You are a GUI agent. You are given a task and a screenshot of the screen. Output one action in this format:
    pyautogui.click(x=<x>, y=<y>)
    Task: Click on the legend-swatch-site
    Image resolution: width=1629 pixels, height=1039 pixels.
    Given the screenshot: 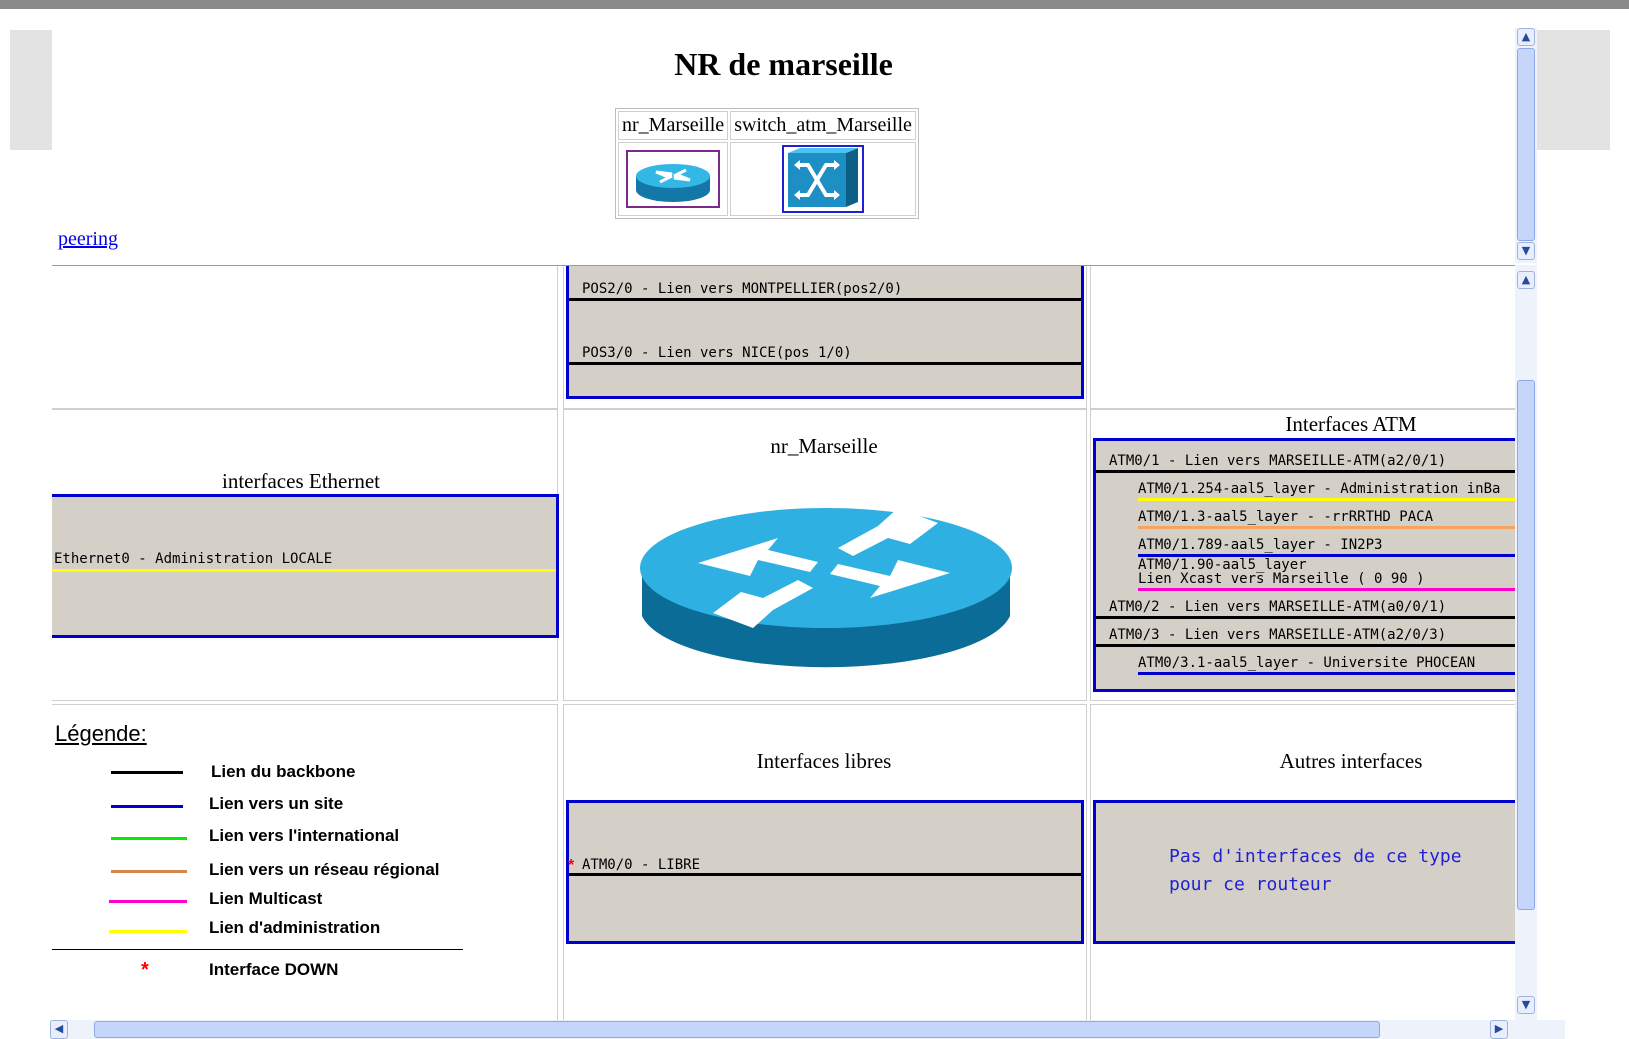 What is the action you would take?
    pyautogui.click(x=147, y=806)
    